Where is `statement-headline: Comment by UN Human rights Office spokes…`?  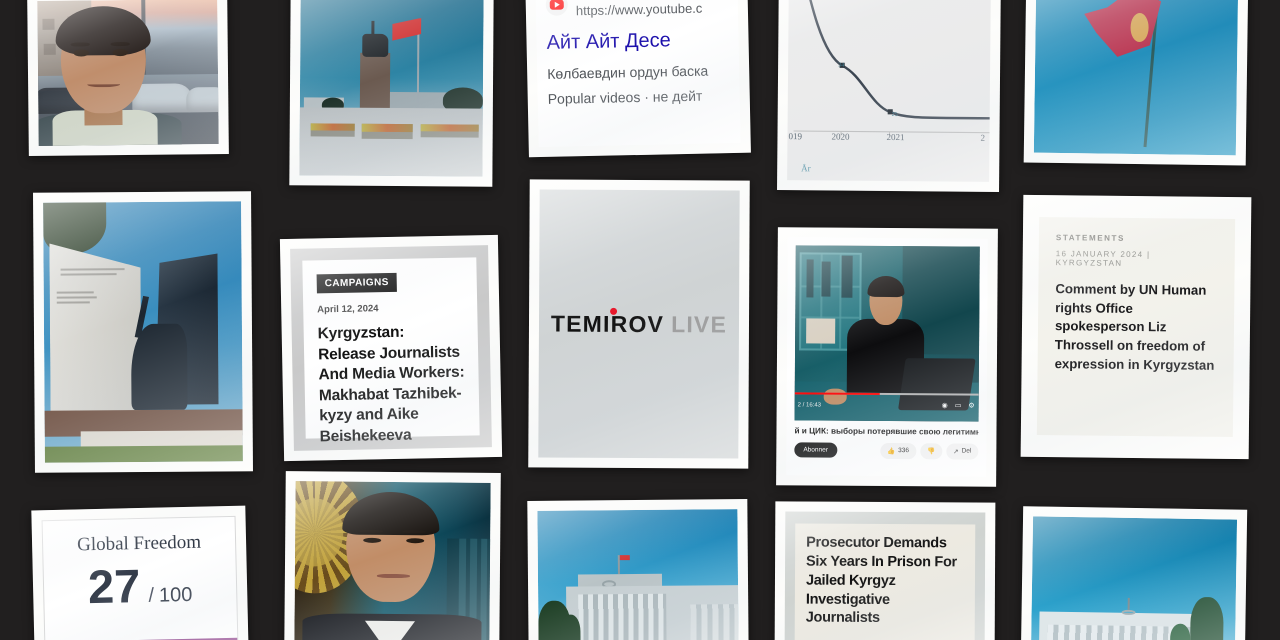
statement-headline: Comment by UN Human rights Office spokes… is located at coordinates (1136, 327).